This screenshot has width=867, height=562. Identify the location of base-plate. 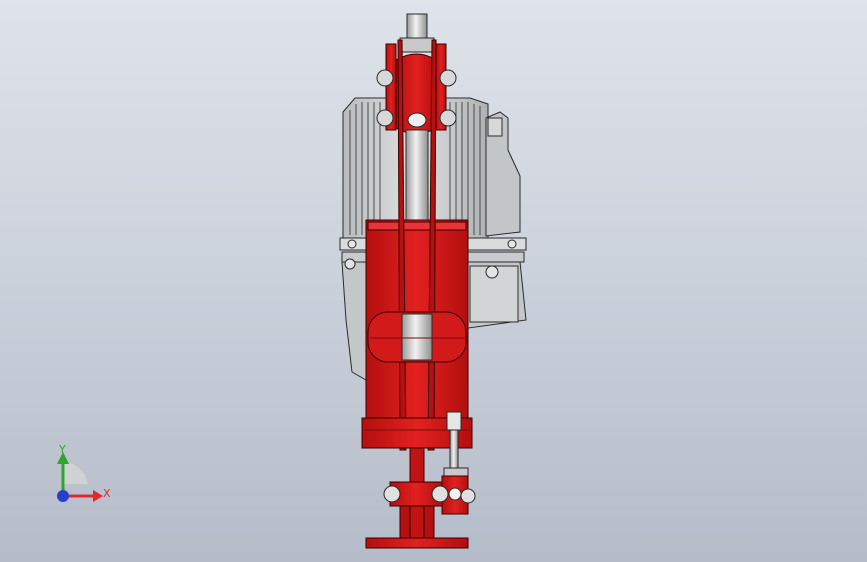
(417, 543).